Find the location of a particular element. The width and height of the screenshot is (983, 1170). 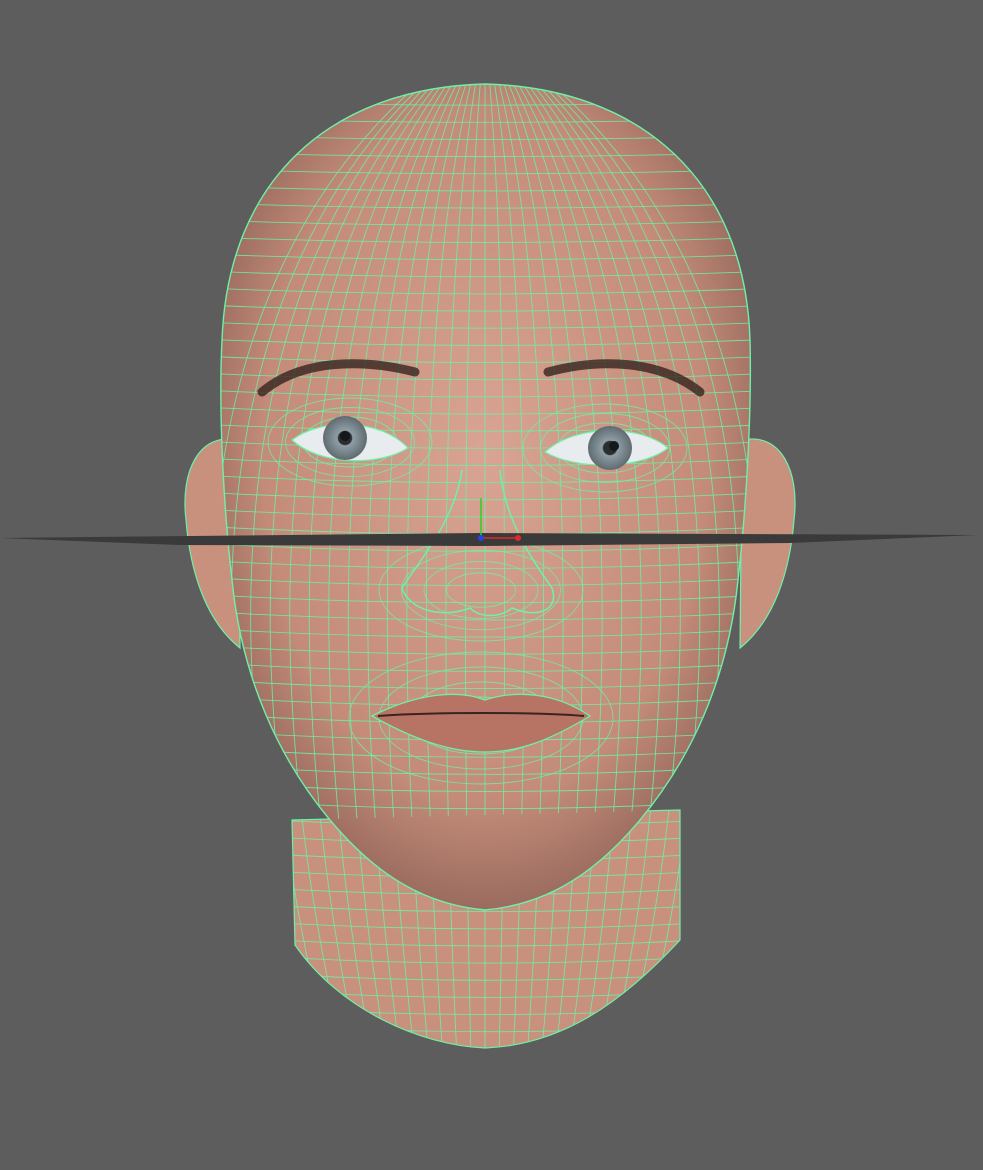

z-axis-handle is located at coordinates (481, 538).